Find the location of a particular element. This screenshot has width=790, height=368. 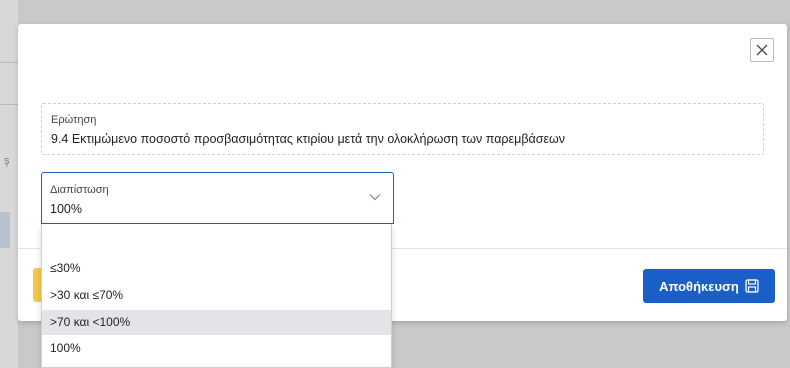

finding-select-label: Διαπίστωση is located at coordinates (79, 190).